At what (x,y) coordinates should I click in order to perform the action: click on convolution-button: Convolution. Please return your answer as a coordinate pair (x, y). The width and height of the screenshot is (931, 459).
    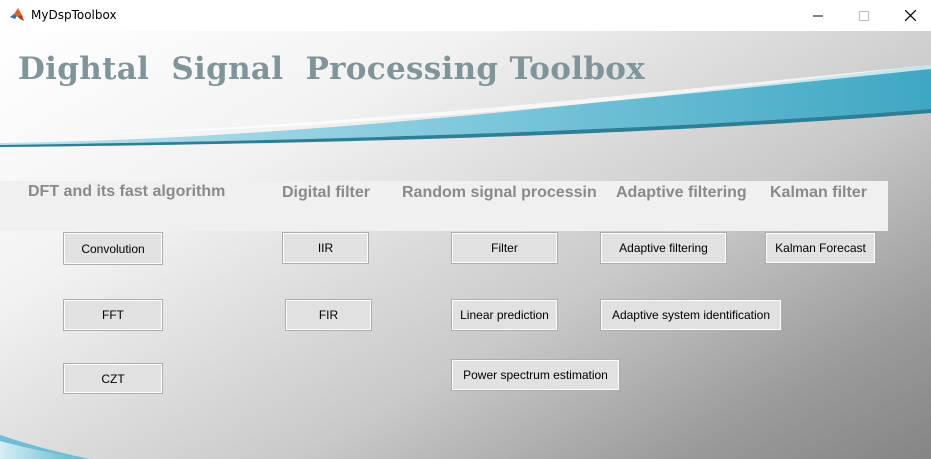
    Looking at the image, I should click on (113, 248).